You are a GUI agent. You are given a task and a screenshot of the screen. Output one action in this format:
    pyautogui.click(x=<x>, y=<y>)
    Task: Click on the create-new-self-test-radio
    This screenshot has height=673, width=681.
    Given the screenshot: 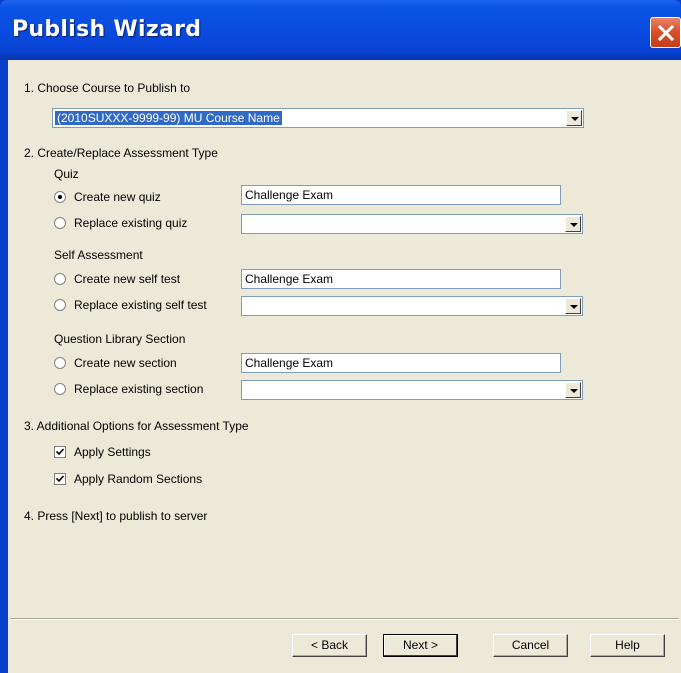 What is the action you would take?
    pyautogui.click(x=60, y=279)
    